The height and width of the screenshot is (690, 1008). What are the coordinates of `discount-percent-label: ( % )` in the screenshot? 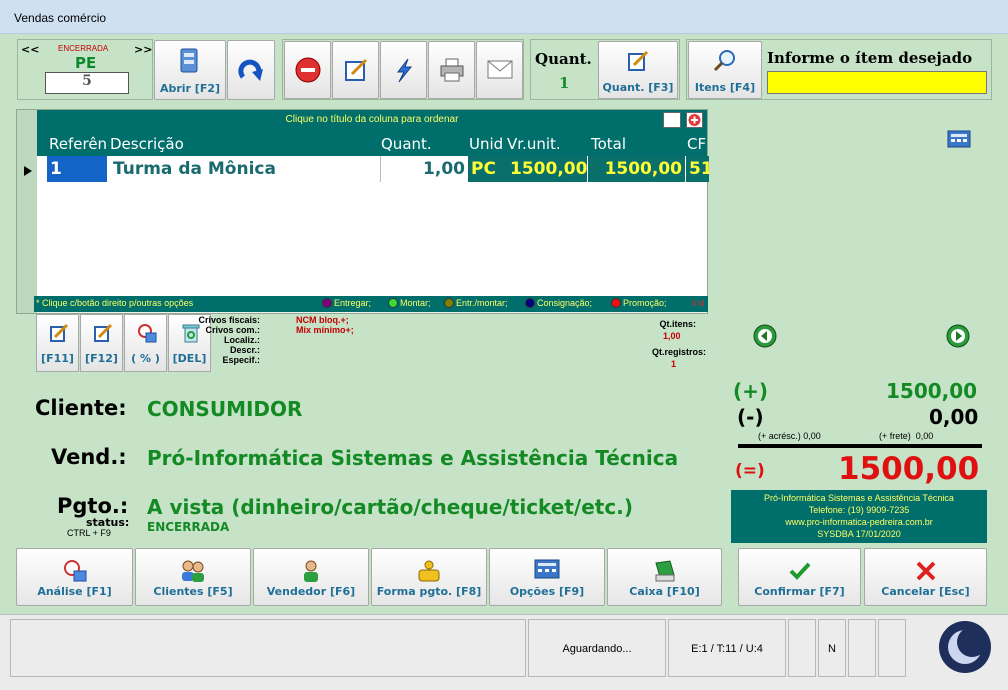 It's located at (145, 358).